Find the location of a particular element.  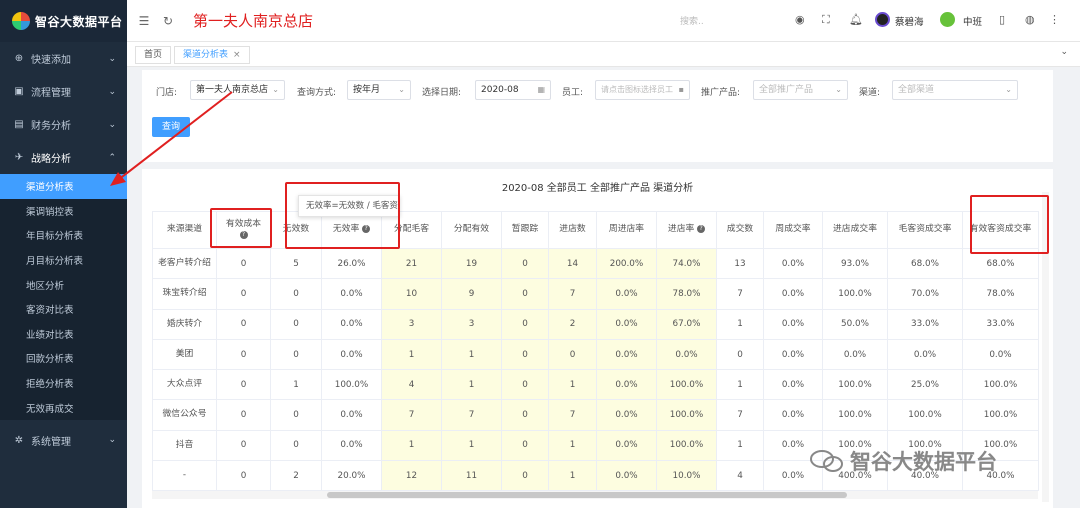

submenu-item-invalid-reconversion: 无效再成交 is located at coordinates (63, 407).